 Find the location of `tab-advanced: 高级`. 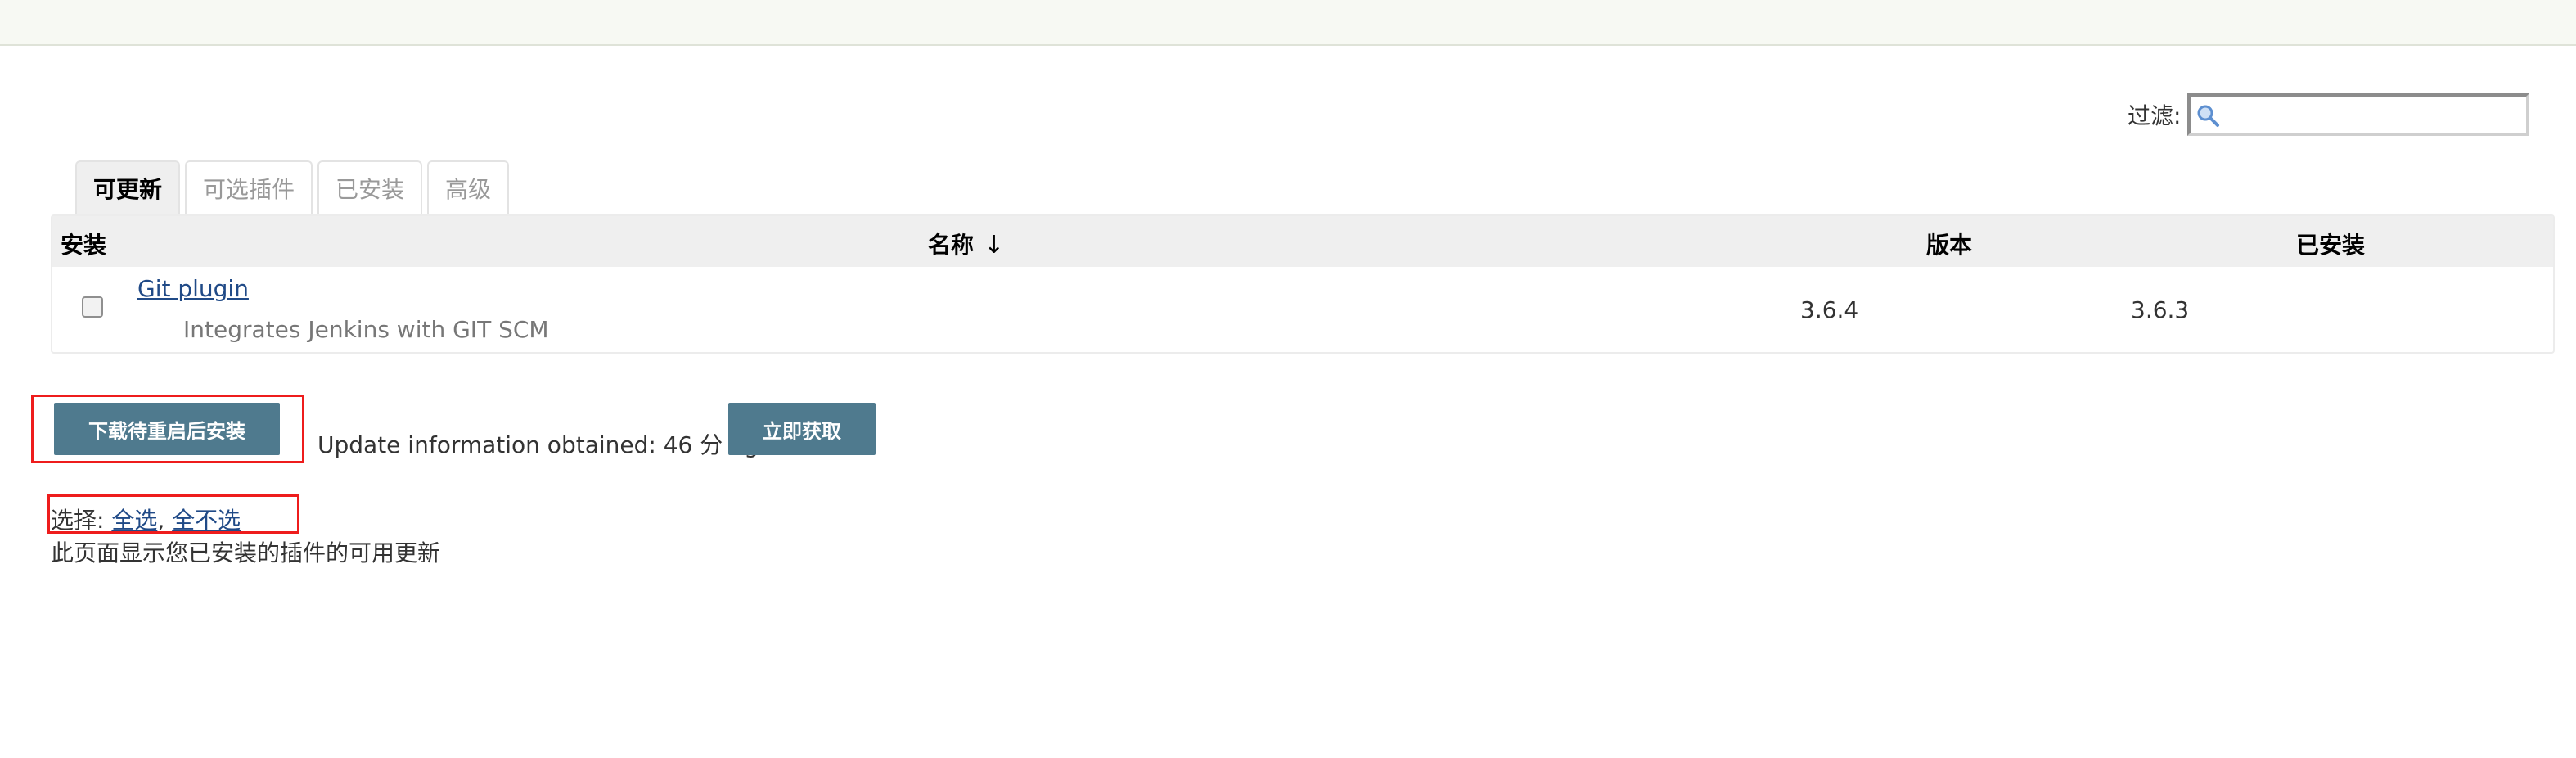

tab-advanced: 高级 is located at coordinates (468, 187).